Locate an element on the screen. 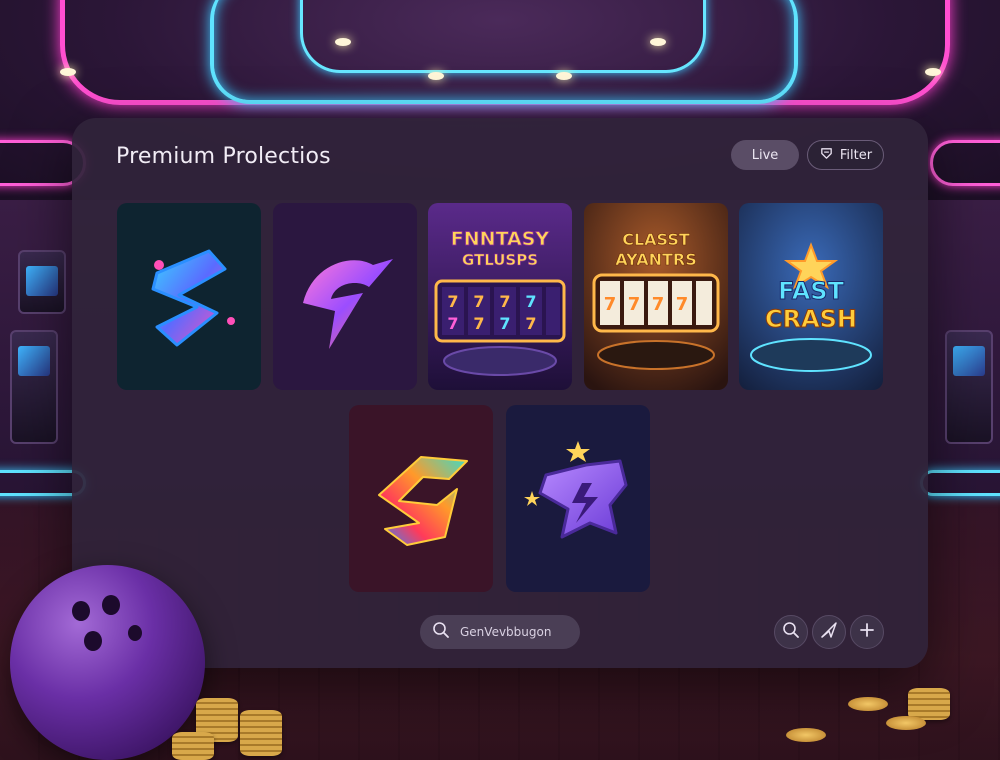 This screenshot has height=760, width=1000. neon-light-cyan-inner is located at coordinates (503, 36).